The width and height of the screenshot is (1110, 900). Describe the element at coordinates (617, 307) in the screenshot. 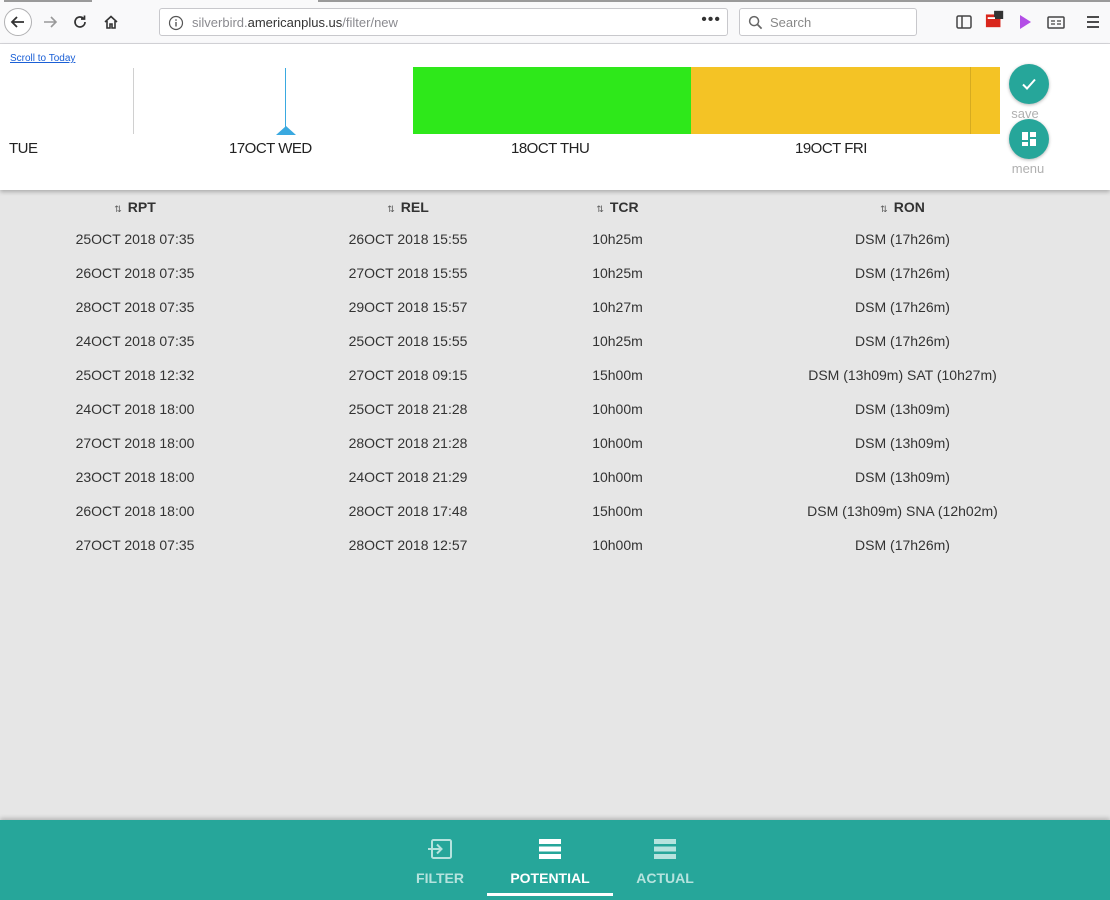

I see `table-cell: 10h27m` at that location.